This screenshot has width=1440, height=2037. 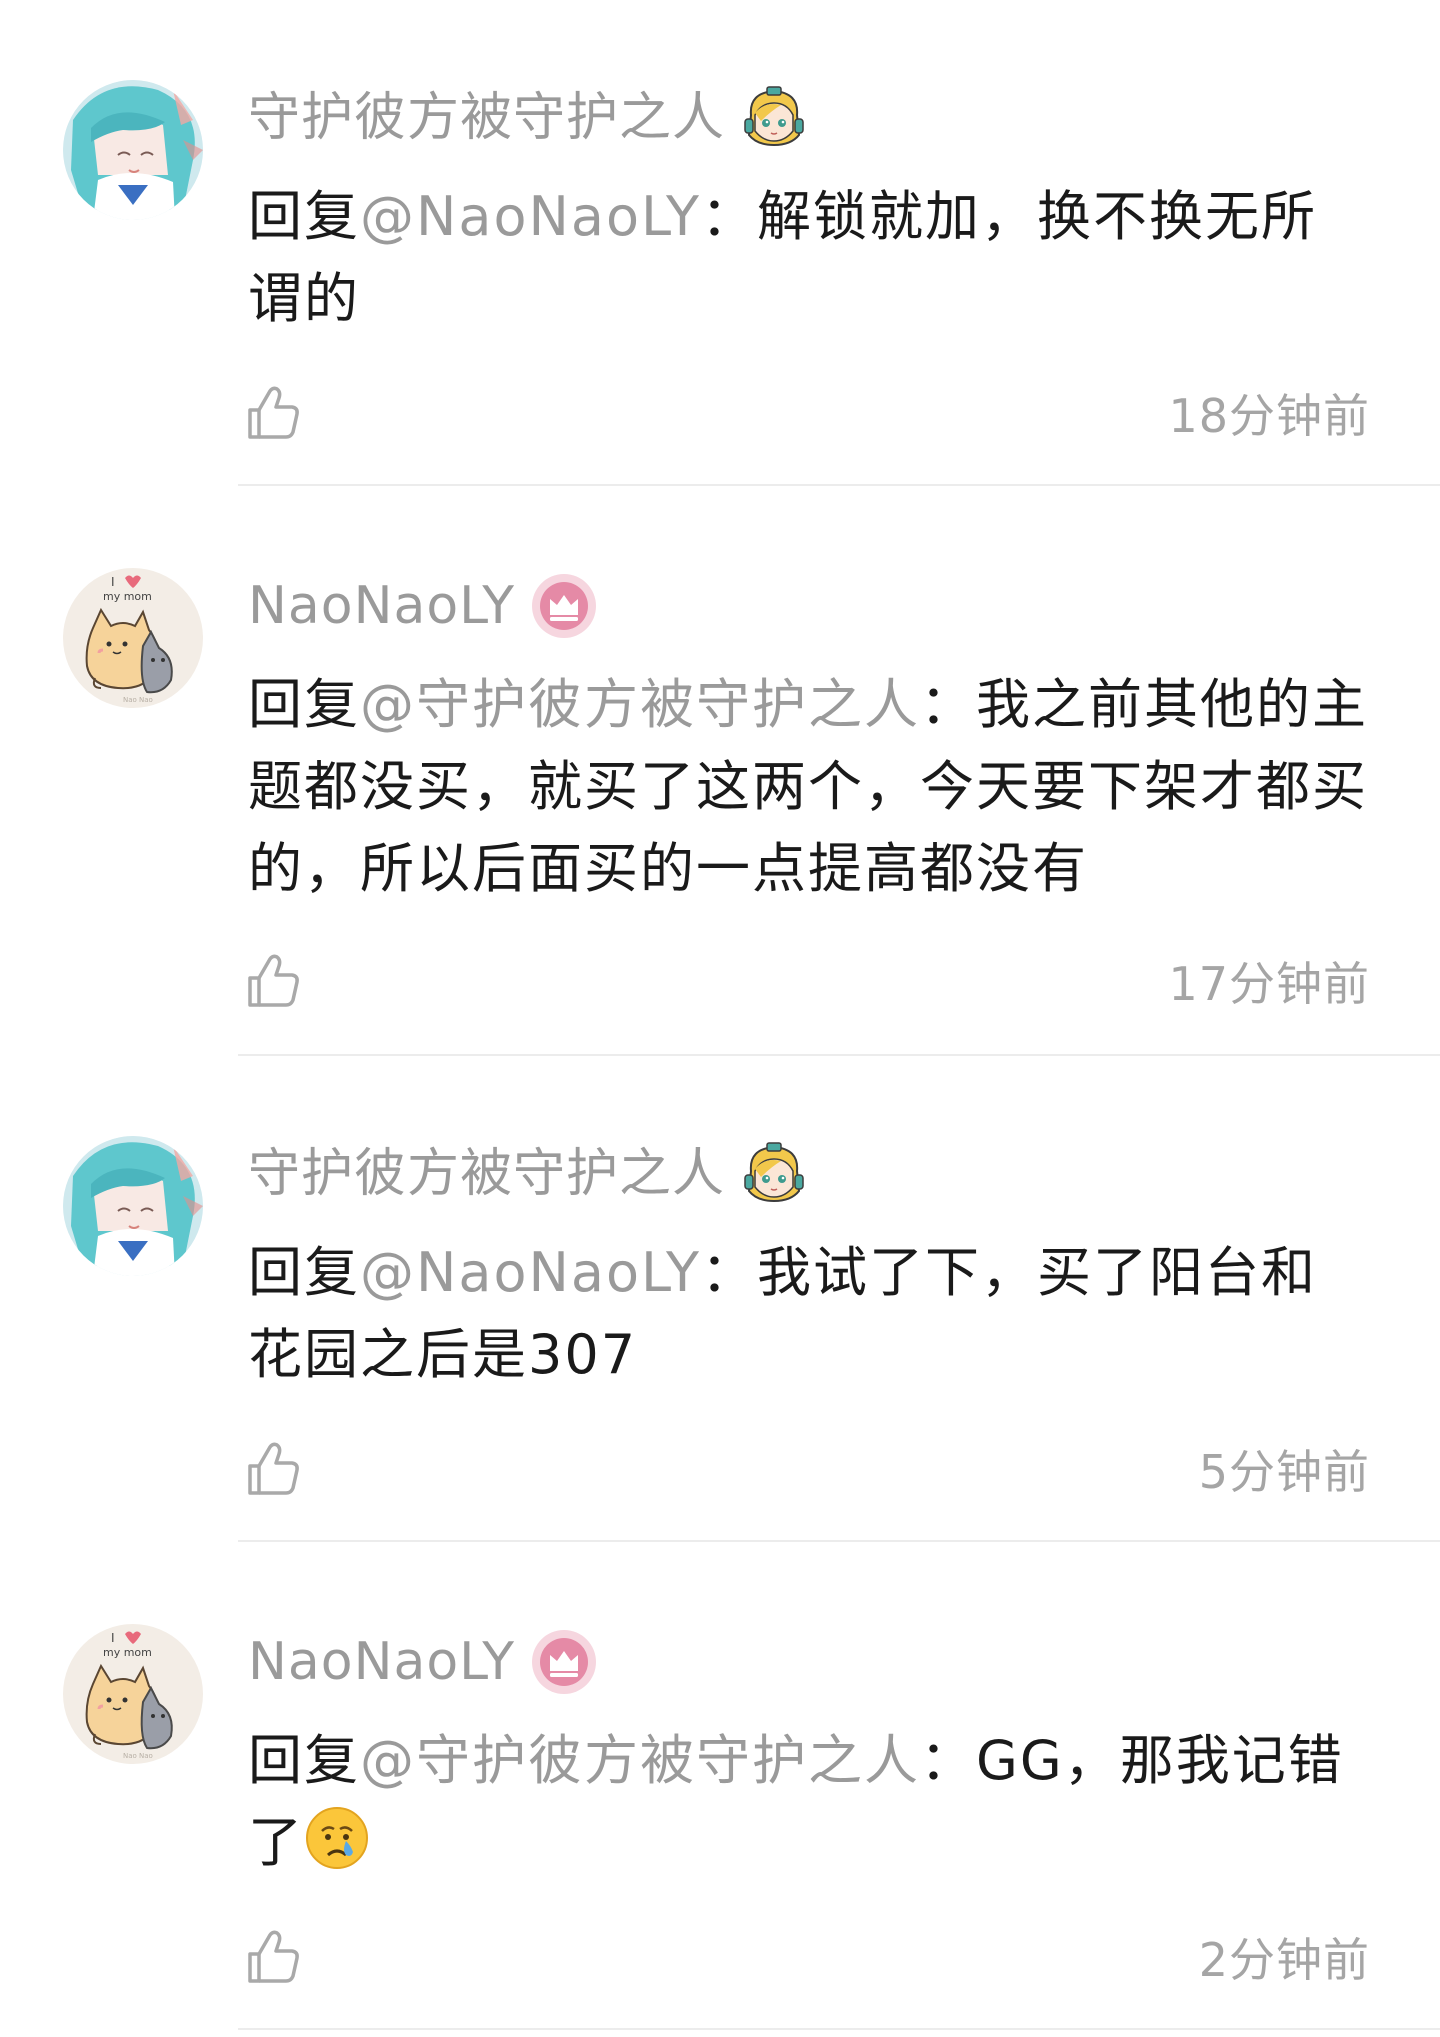 I want to click on comment-time: 17分钟前, so click(x=1269, y=984).